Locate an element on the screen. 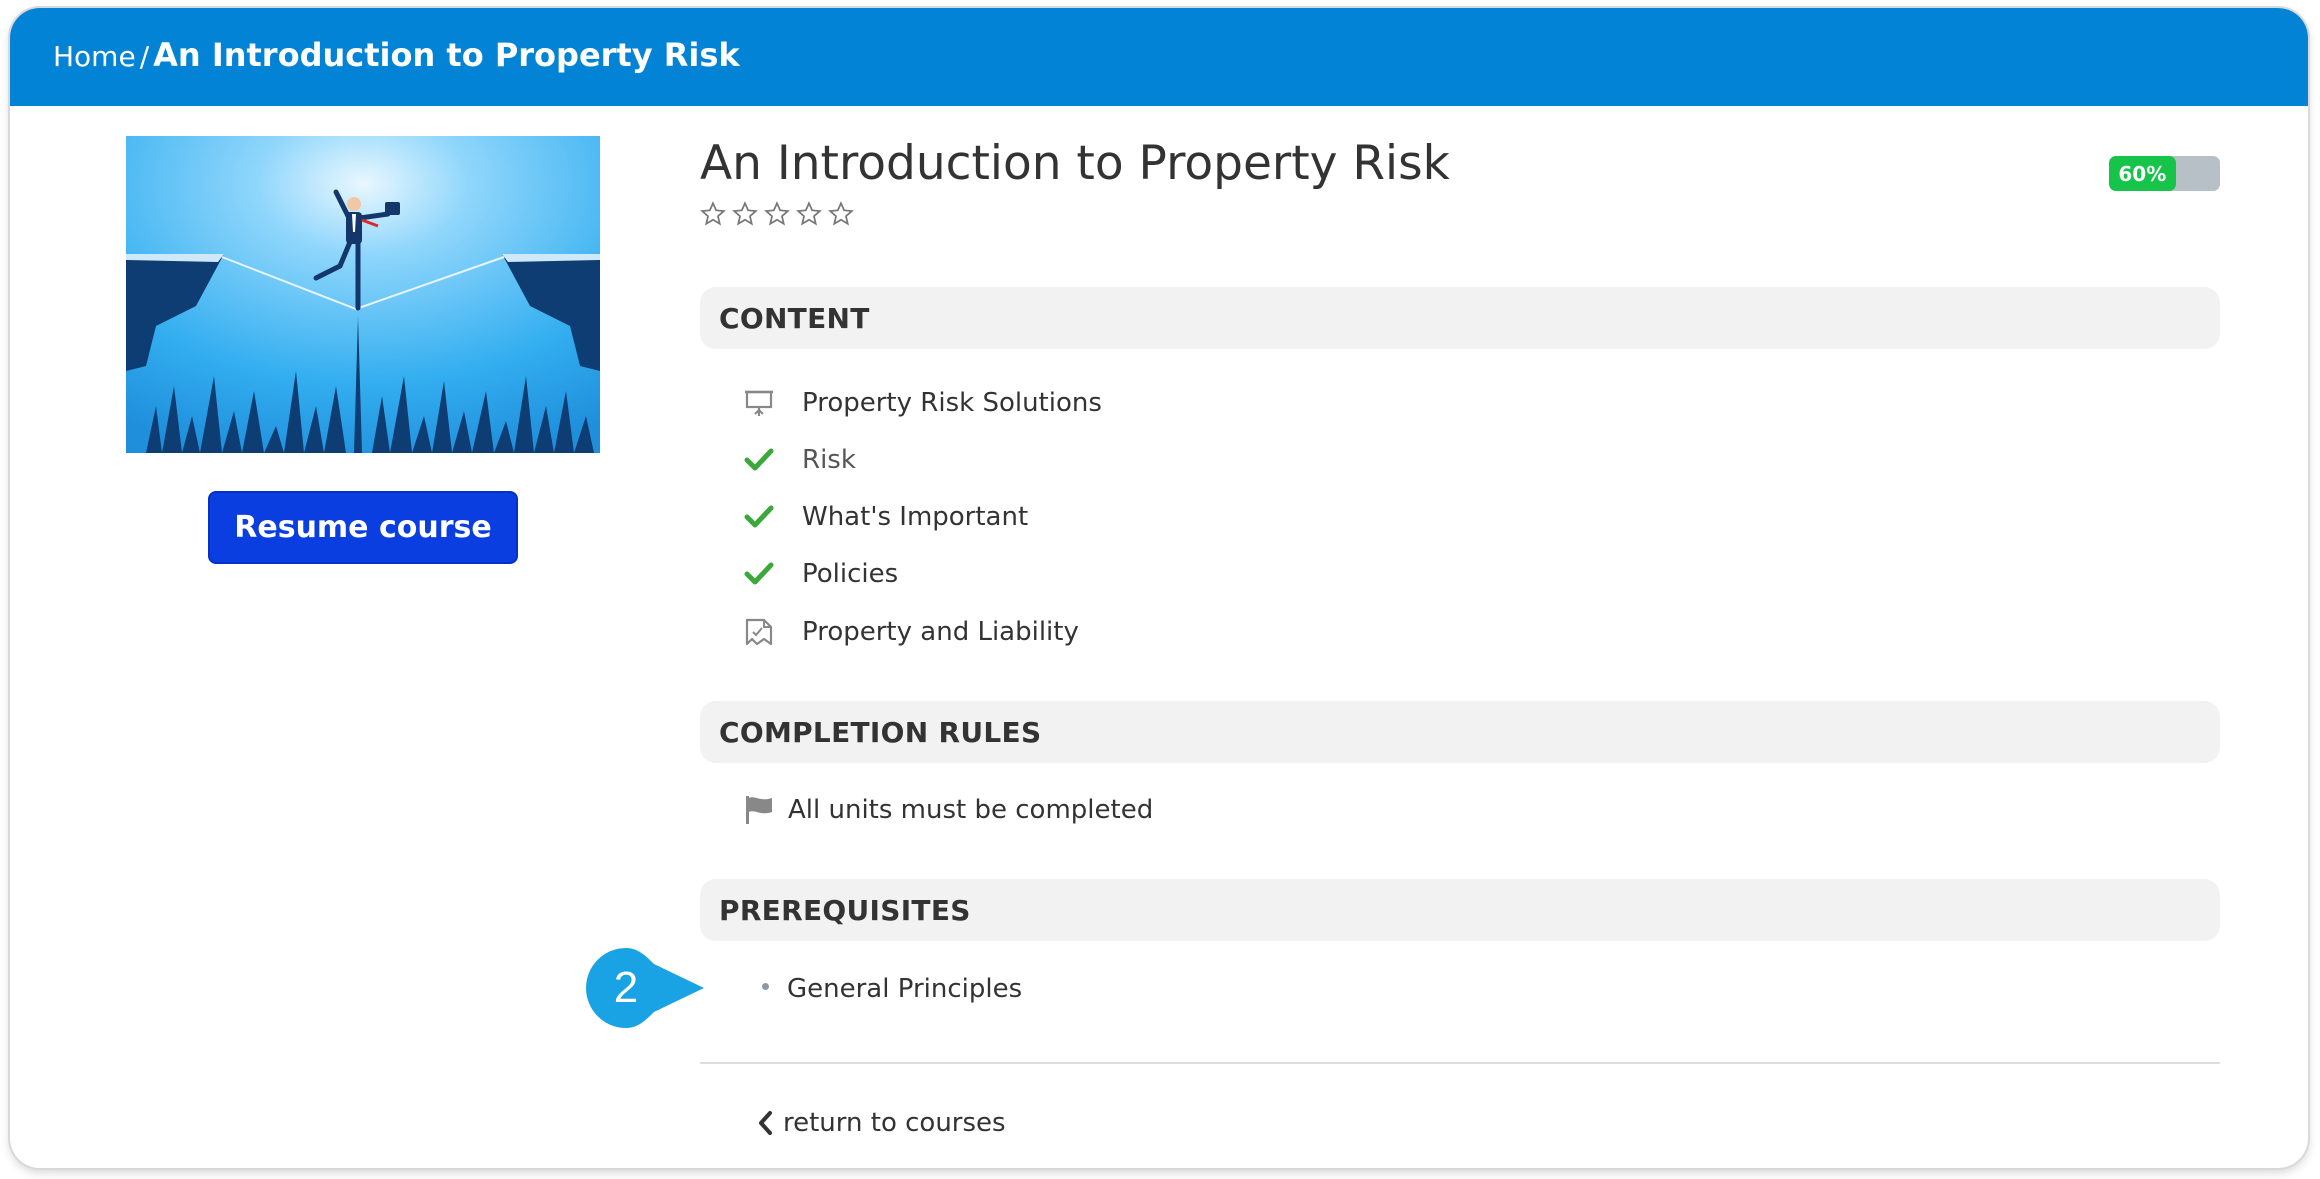  course-title: An Introduction to Property Risk is located at coordinates (1075, 163).